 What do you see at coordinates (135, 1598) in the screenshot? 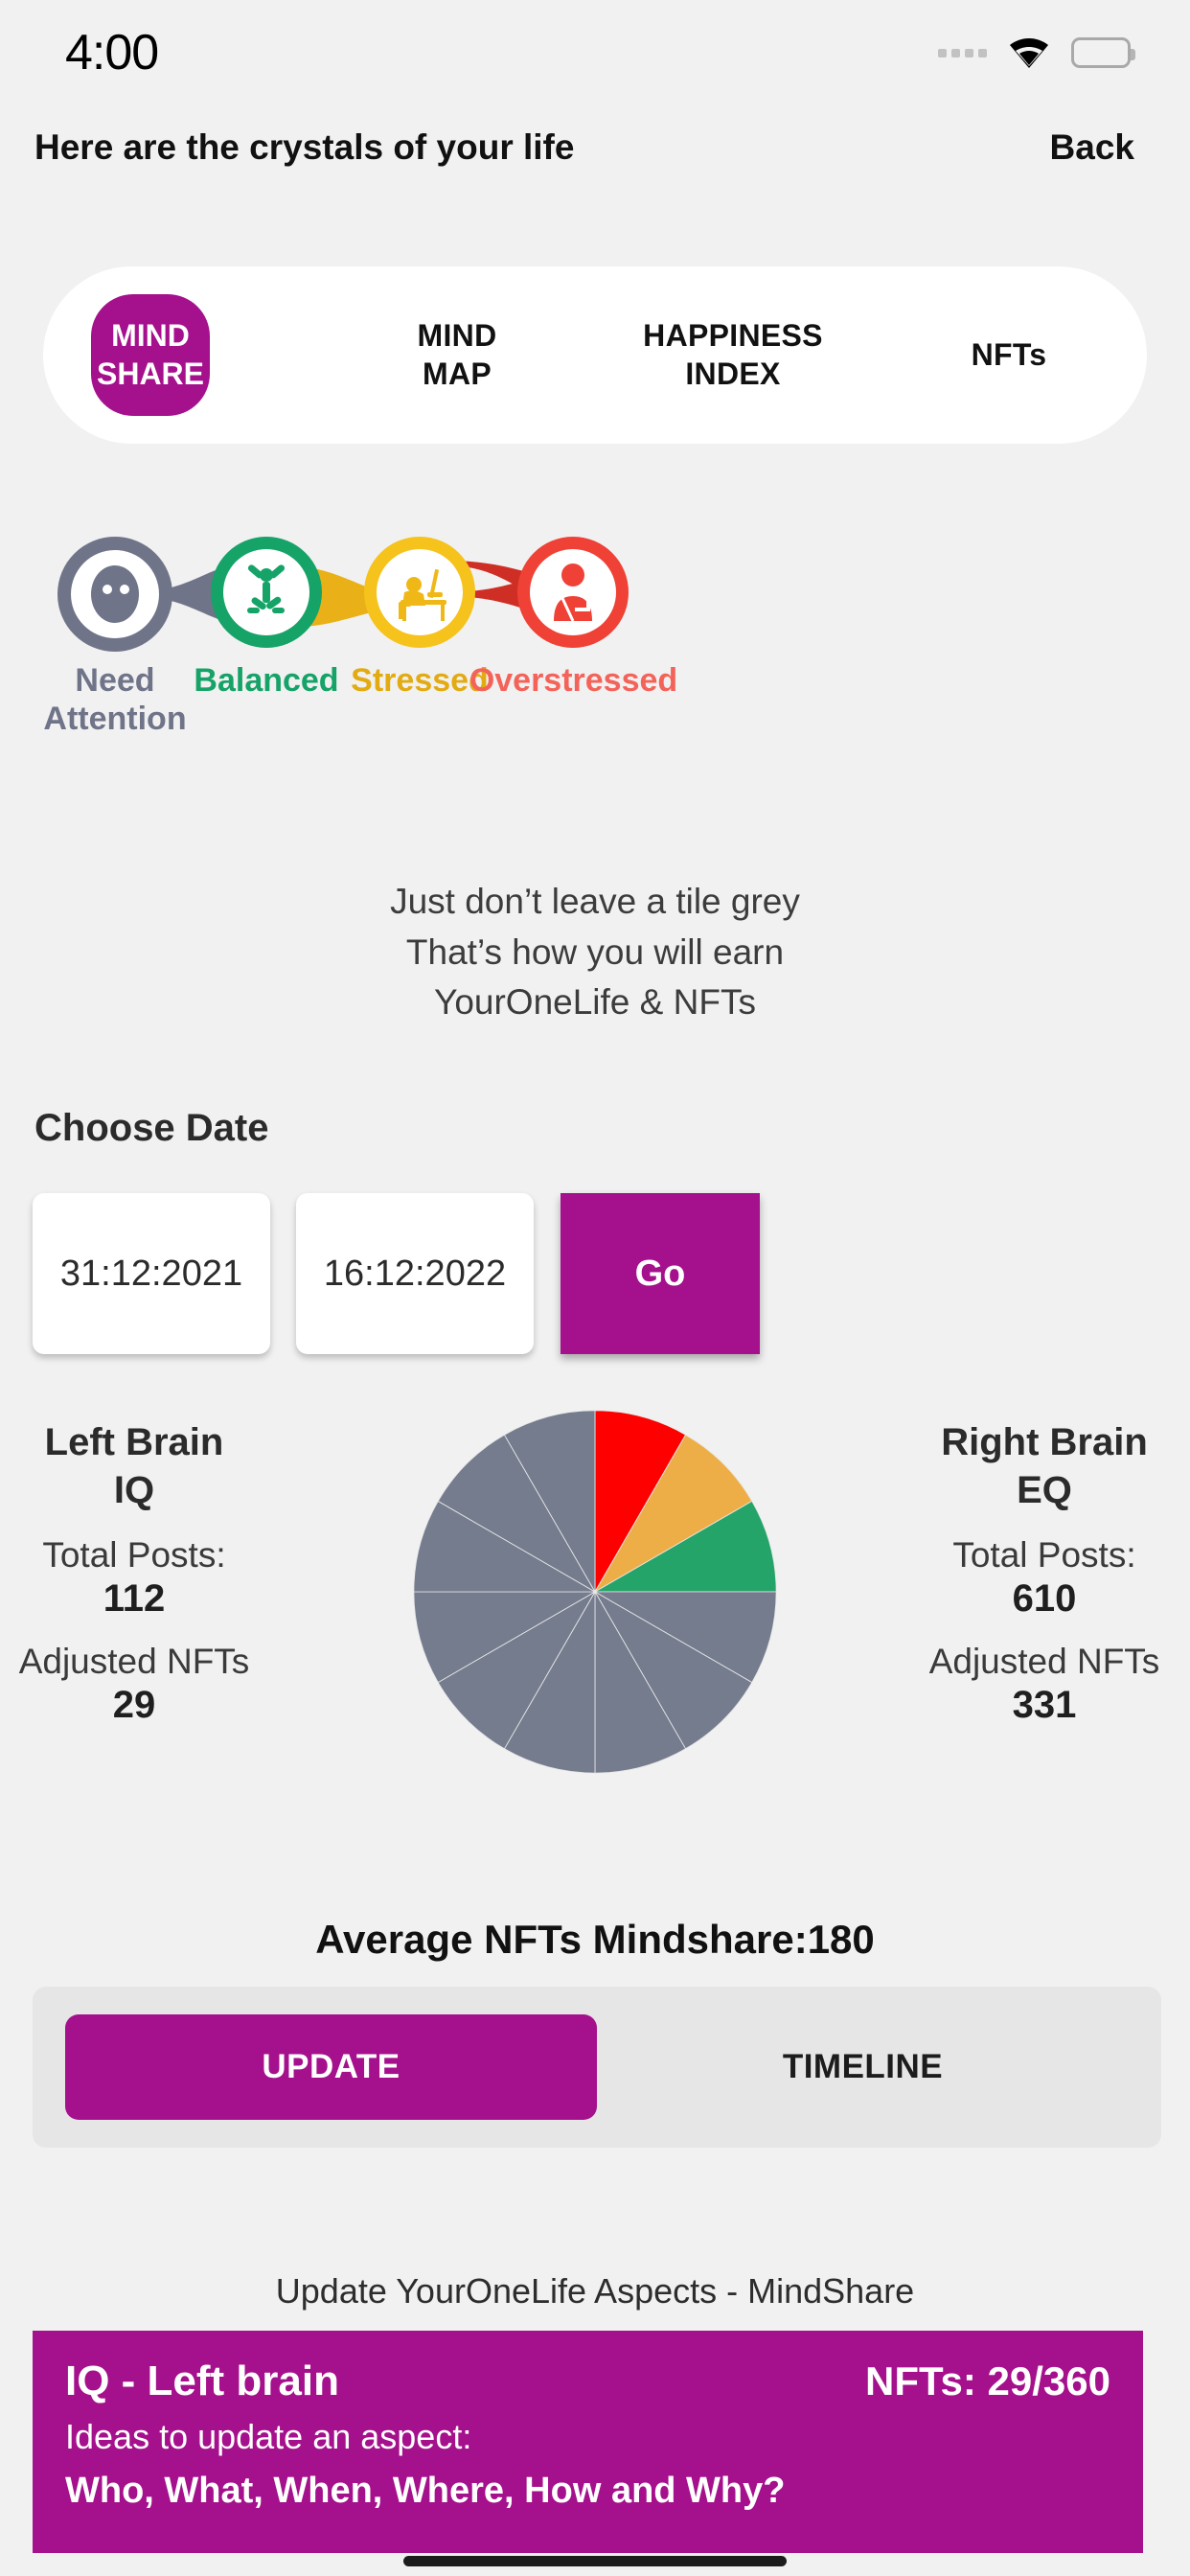
I see `left-total-posts-value: 112` at bounding box center [135, 1598].